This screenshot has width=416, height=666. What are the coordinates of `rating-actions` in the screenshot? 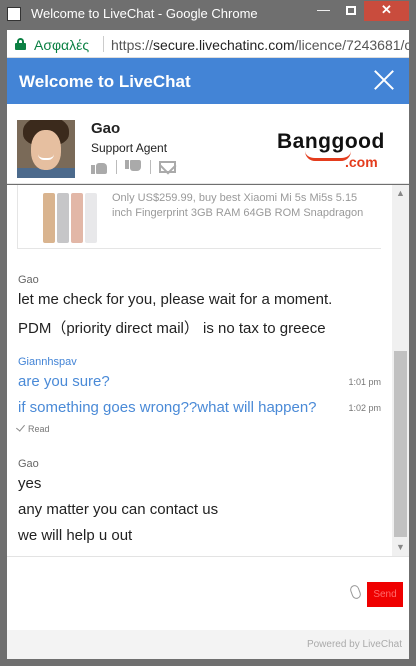 It's located at (133, 167).